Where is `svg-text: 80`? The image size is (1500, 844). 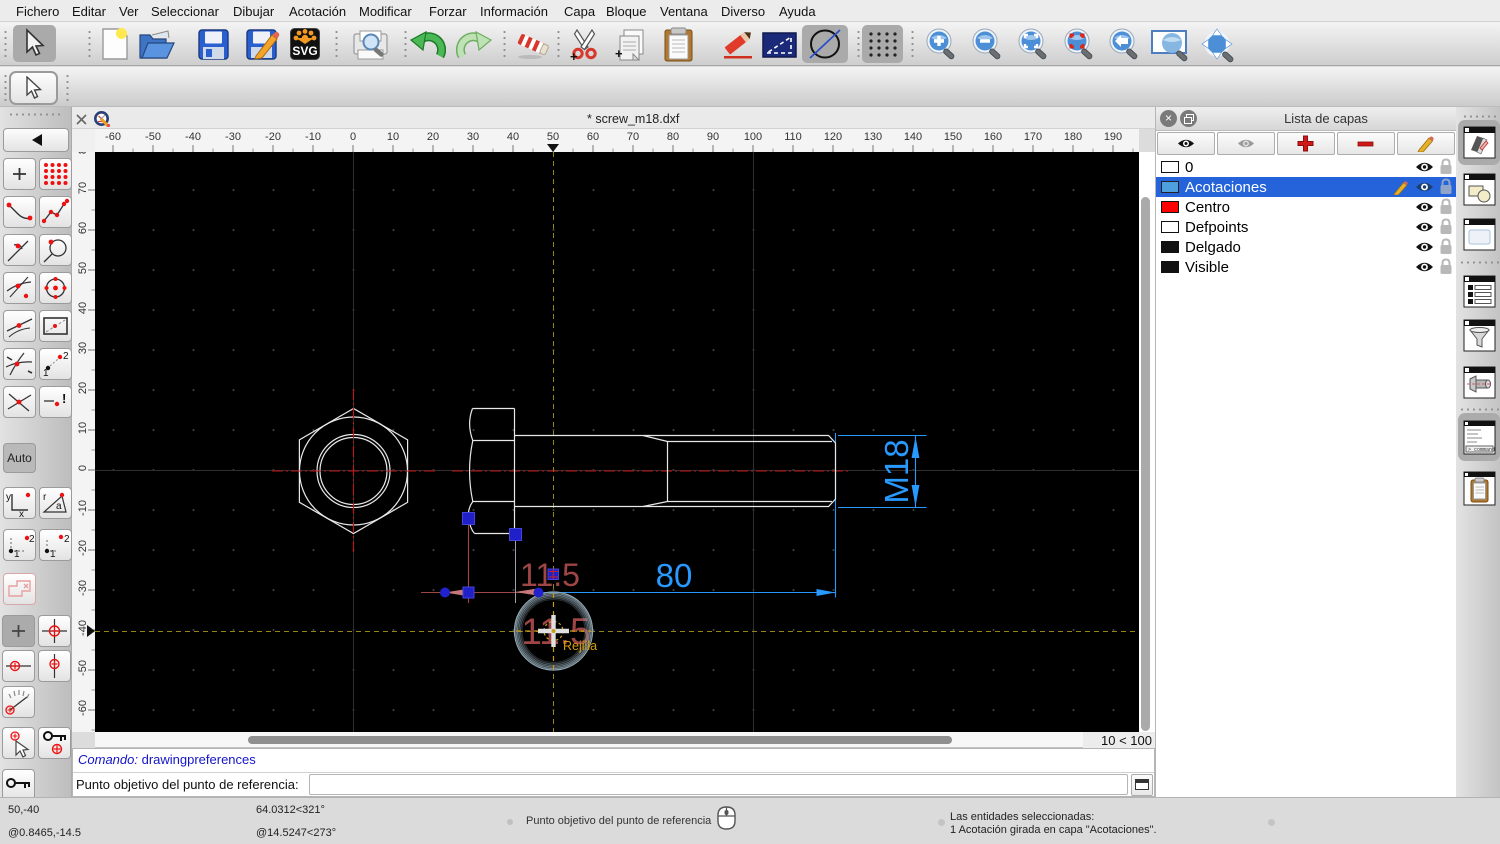
svg-text: 80 is located at coordinates (674, 575).